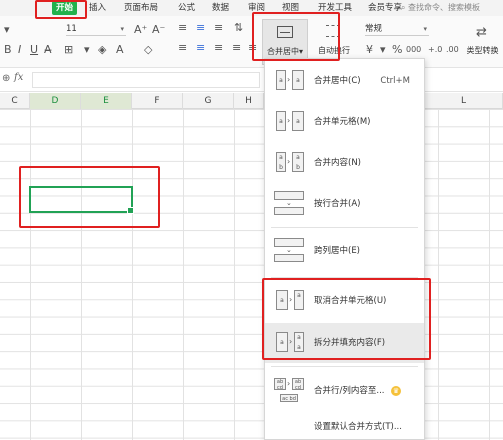  What do you see at coordinates (395, 81) in the screenshot?
I see `menu-item-shortcut: Ctrl+M` at bounding box center [395, 81].